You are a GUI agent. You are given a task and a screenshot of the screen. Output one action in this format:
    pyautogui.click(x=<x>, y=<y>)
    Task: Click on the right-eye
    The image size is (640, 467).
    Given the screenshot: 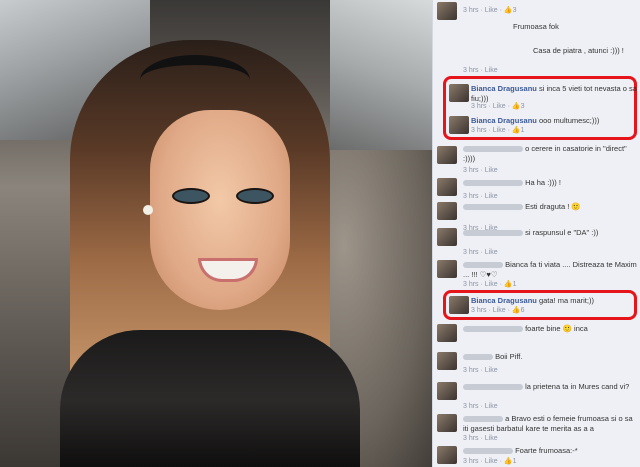 What is the action you would take?
    pyautogui.click(x=255, y=196)
    